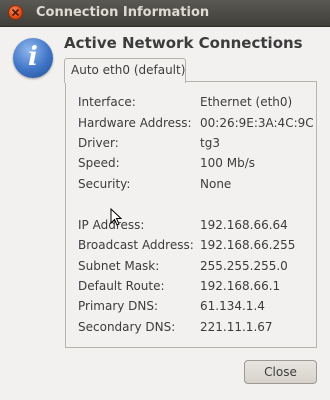  What do you see at coordinates (125, 70) in the screenshot?
I see `tab-auto-eth0: Auto eth0 (default)` at bounding box center [125, 70].